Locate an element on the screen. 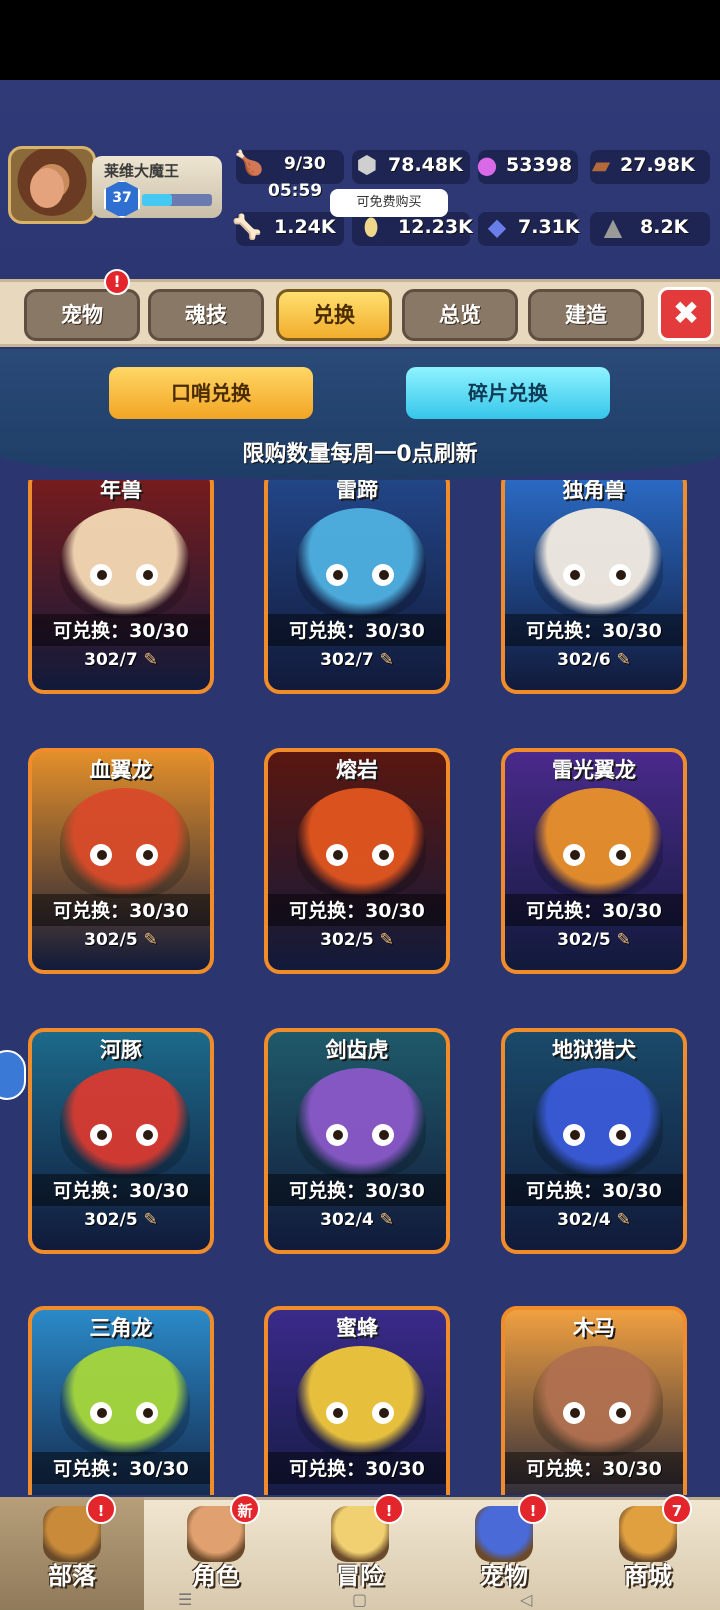 The height and width of the screenshot is (1610, 720). whistle-exchange-button: 口哨兑换 is located at coordinates (211, 393).